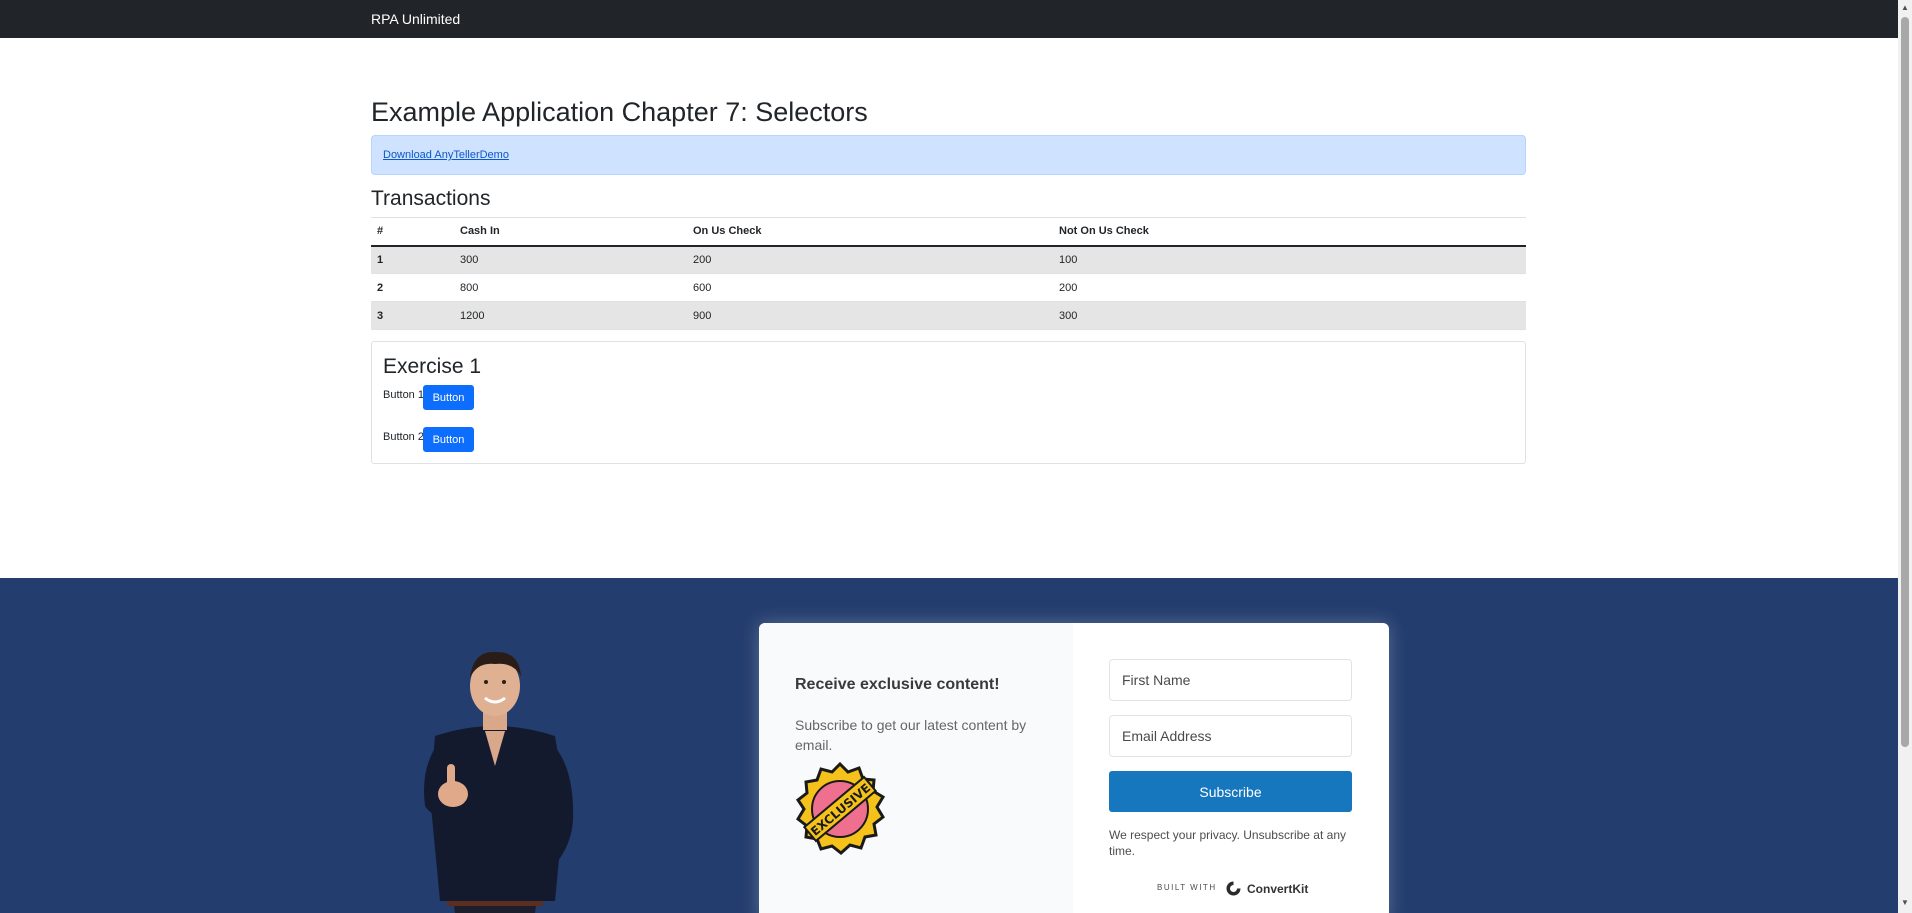 The height and width of the screenshot is (913, 1912). What do you see at coordinates (619, 112) in the screenshot?
I see `page-title: Example Application Chapter 7: Selectors` at bounding box center [619, 112].